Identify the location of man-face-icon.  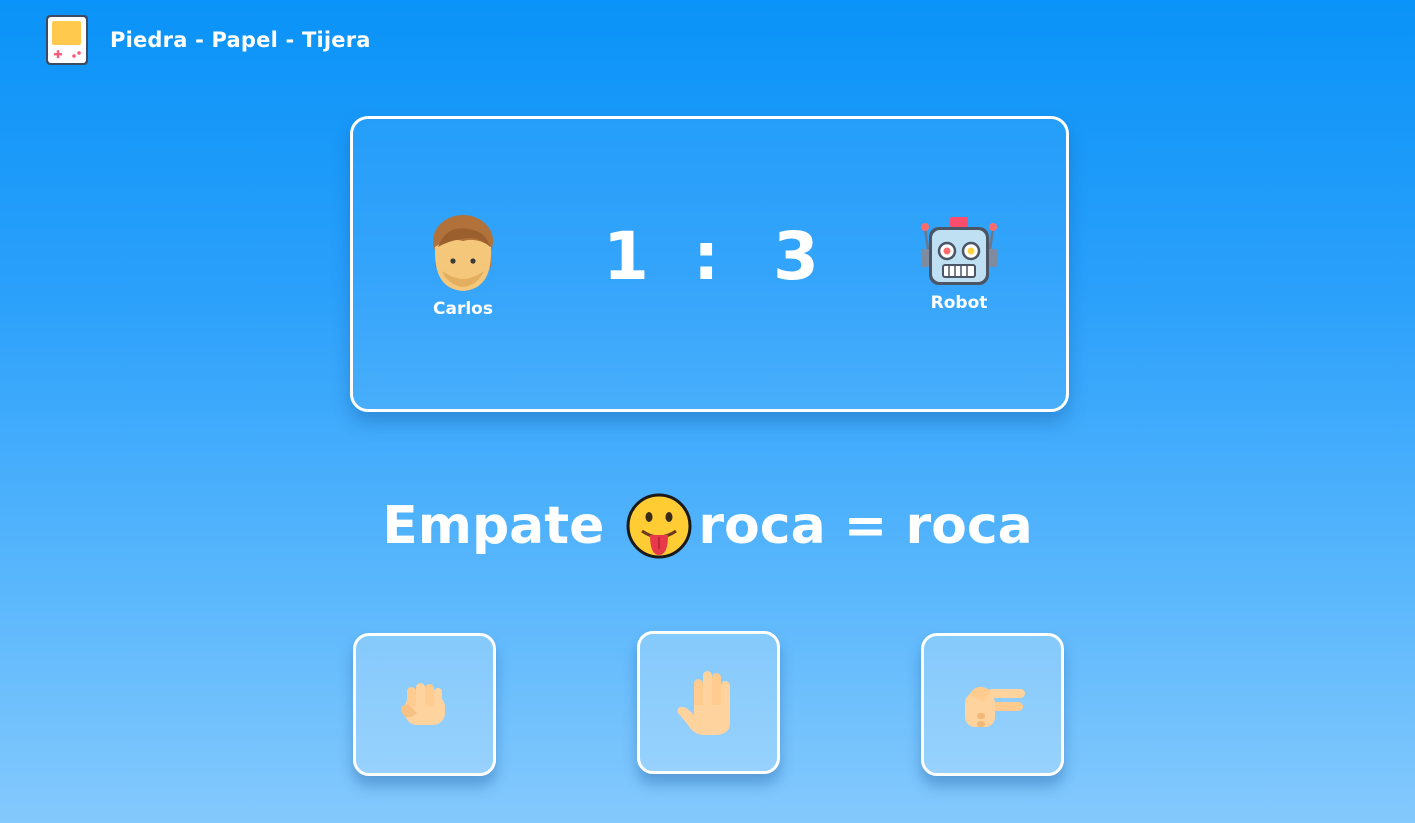
(463, 253).